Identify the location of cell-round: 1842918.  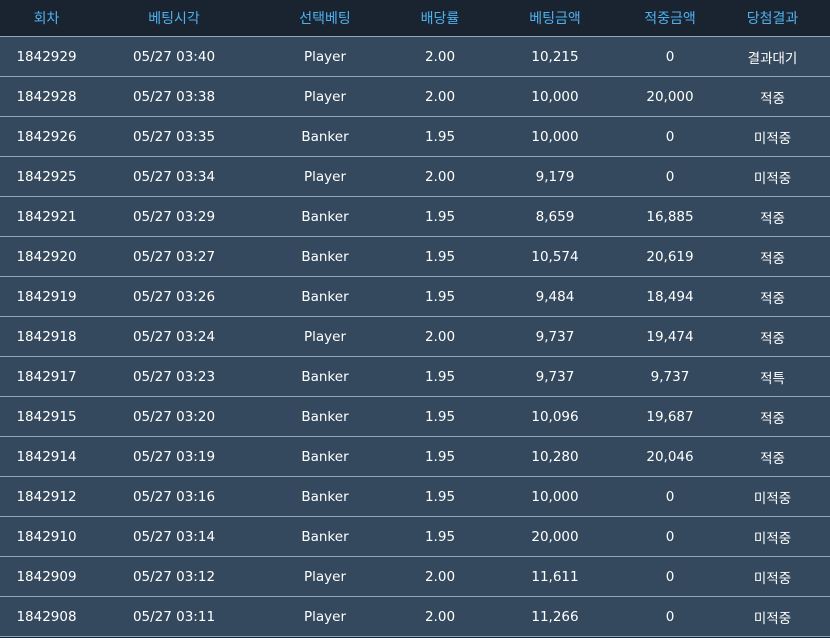
(46, 336).